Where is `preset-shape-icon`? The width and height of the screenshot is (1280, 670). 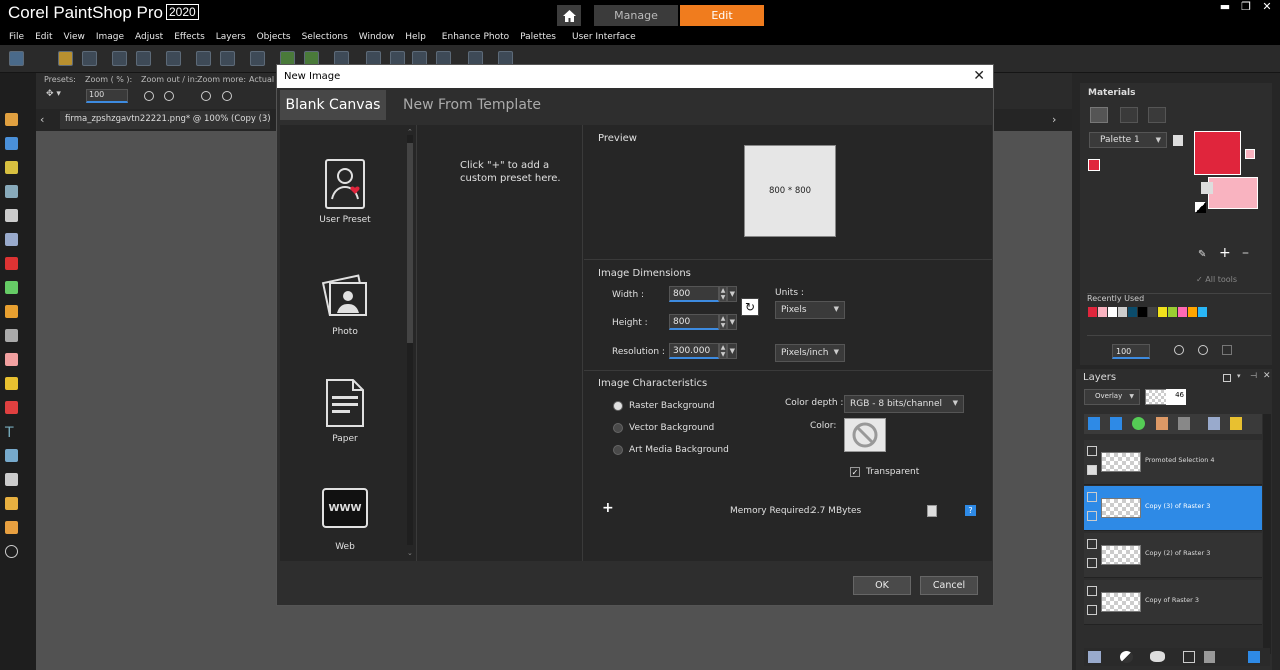
preset-shape-icon is located at coordinates (11, 455).